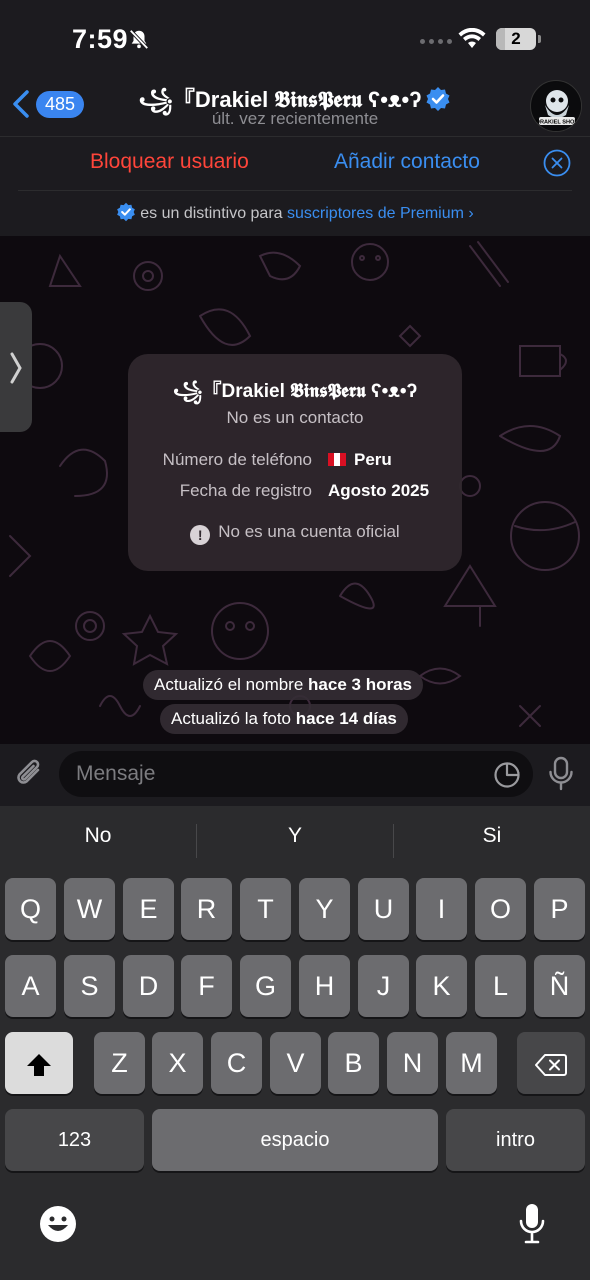 The image size is (590, 1280). I want to click on phone-value: Peru, so click(360, 460).